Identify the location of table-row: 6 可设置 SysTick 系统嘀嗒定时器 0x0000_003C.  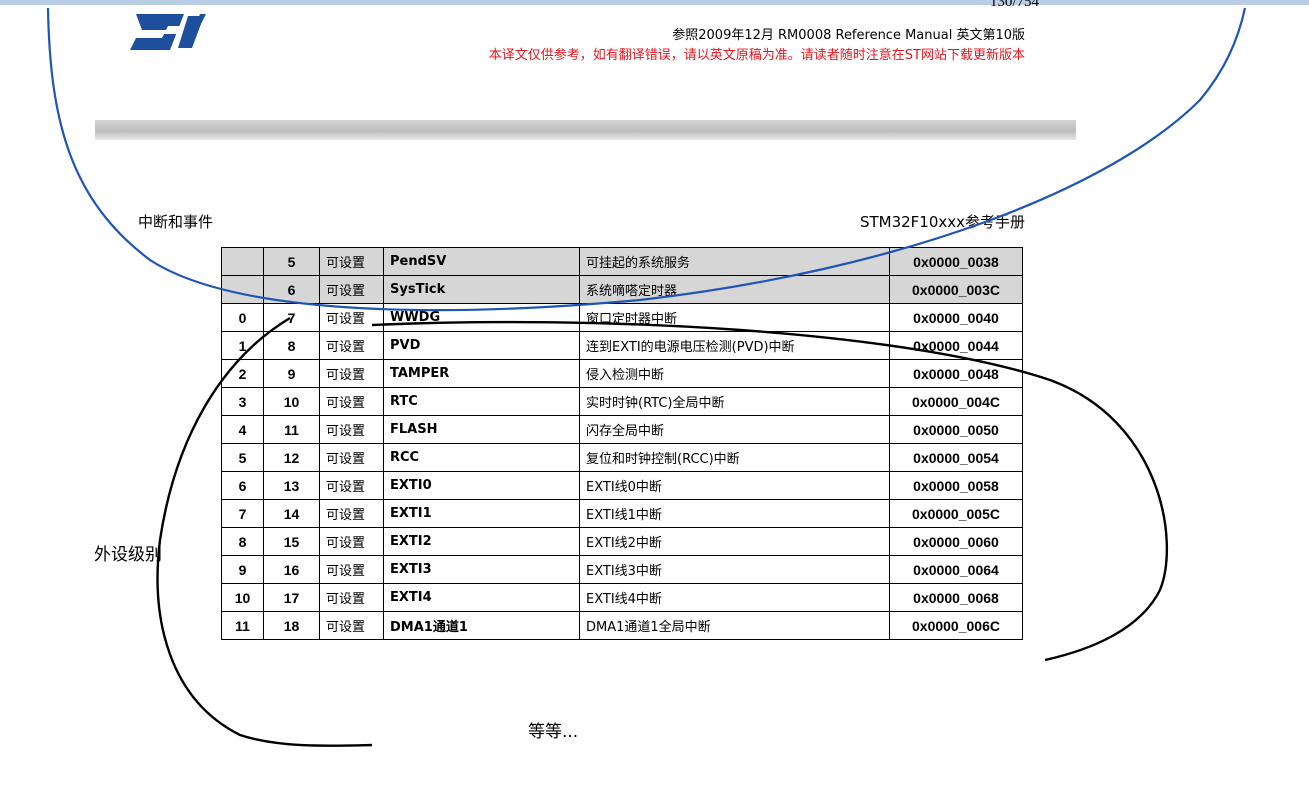
(622, 289).